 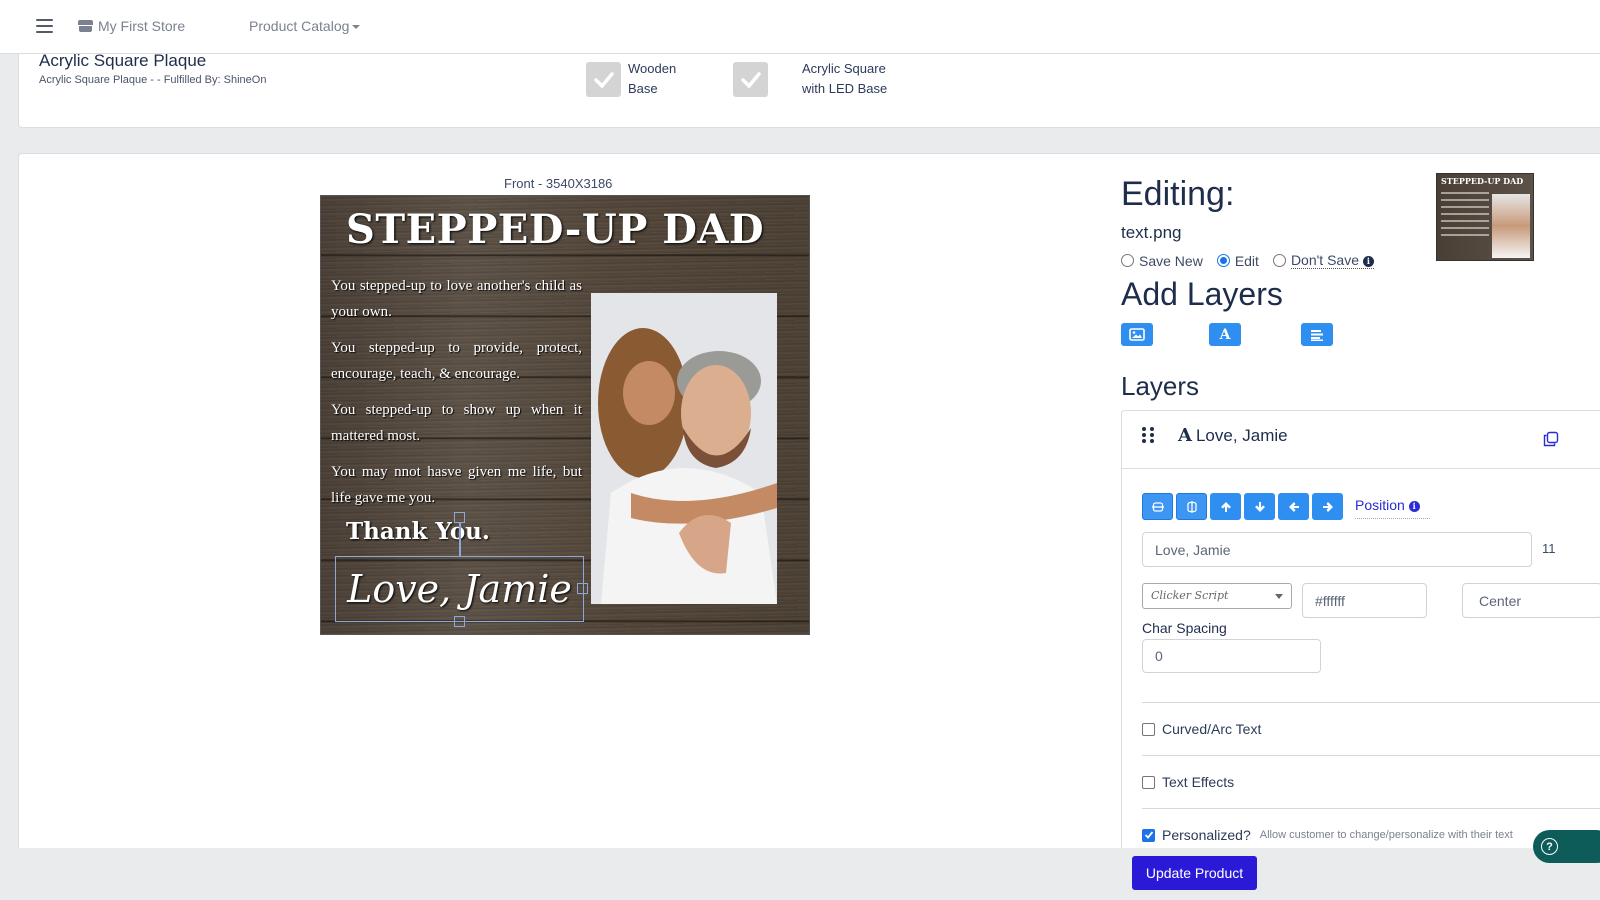 I want to click on char-spacing-label: Char Spacing, so click(x=1184, y=628).